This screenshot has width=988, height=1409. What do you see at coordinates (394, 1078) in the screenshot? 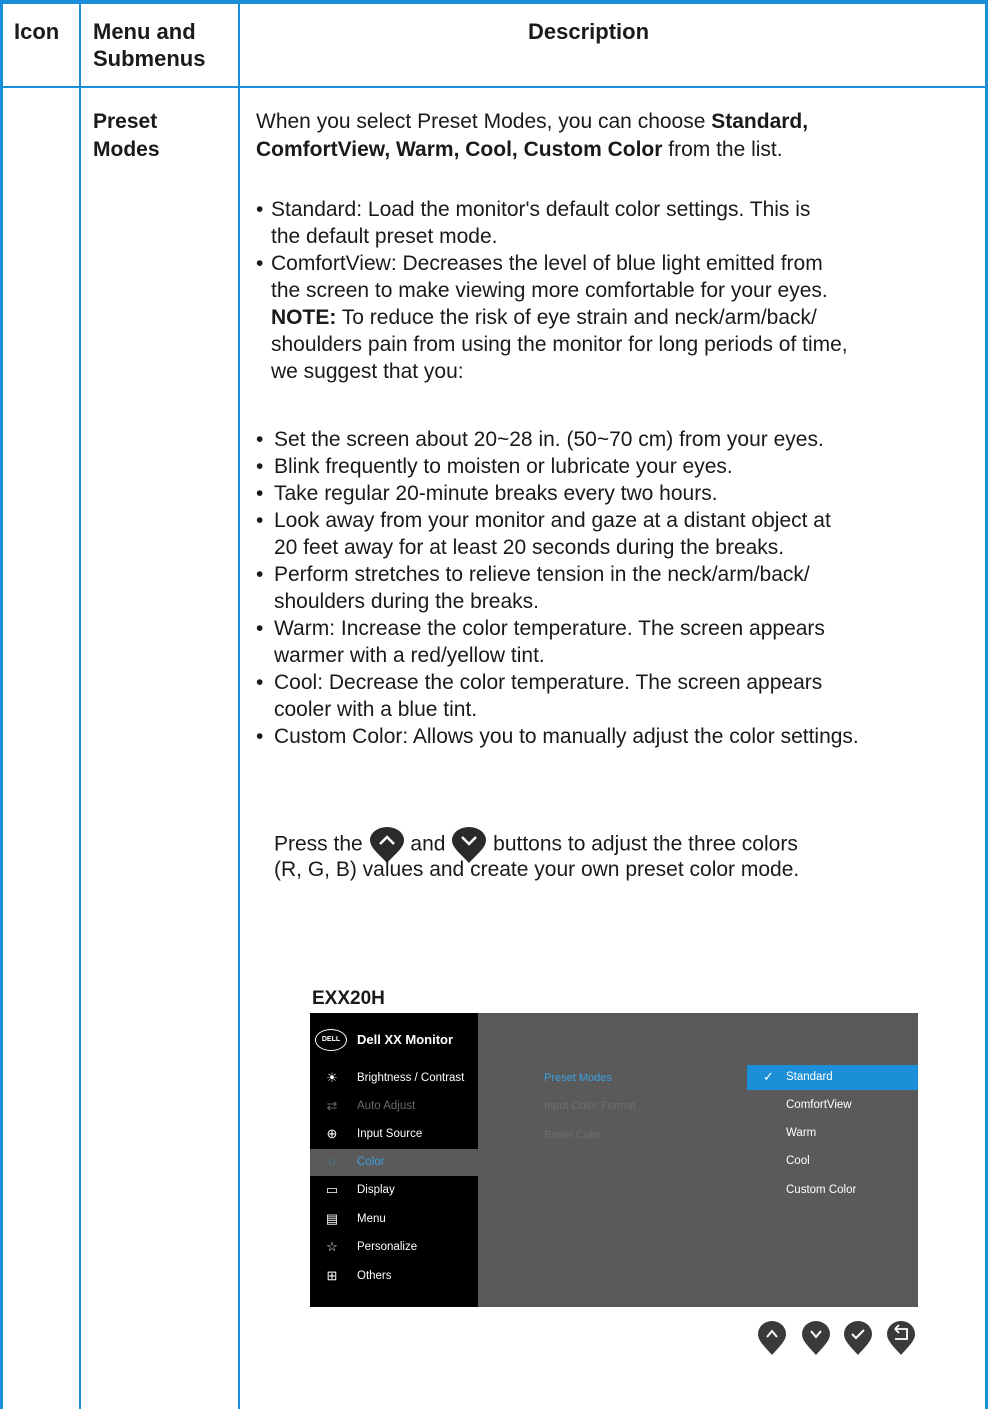
I see `osd-item-brightness: ☀ Brightness / Contrast` at bounding box center [394, 1078].